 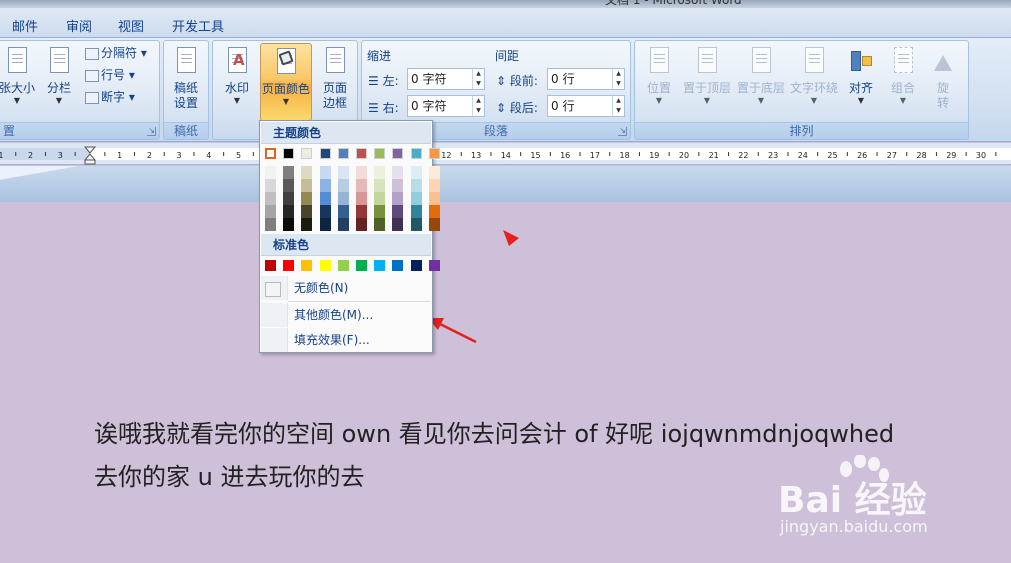 I want to click on no-color-swatch, so click(x=273, y=289).